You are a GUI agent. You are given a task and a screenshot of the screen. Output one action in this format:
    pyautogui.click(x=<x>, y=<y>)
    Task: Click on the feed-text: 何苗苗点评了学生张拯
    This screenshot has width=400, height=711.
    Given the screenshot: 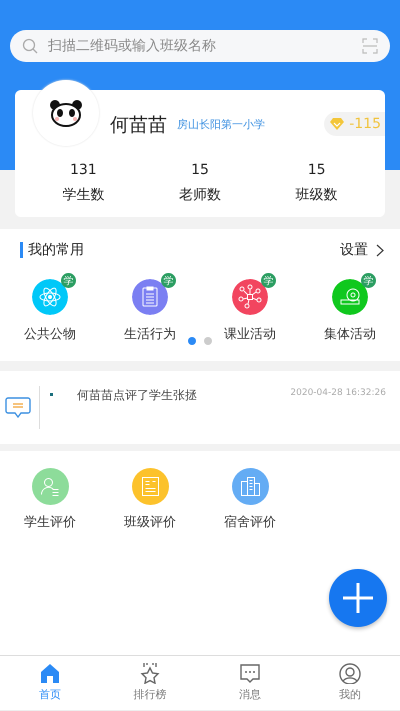 What is the action you would take?
    pyautogui.click(x=137, y=395)
    